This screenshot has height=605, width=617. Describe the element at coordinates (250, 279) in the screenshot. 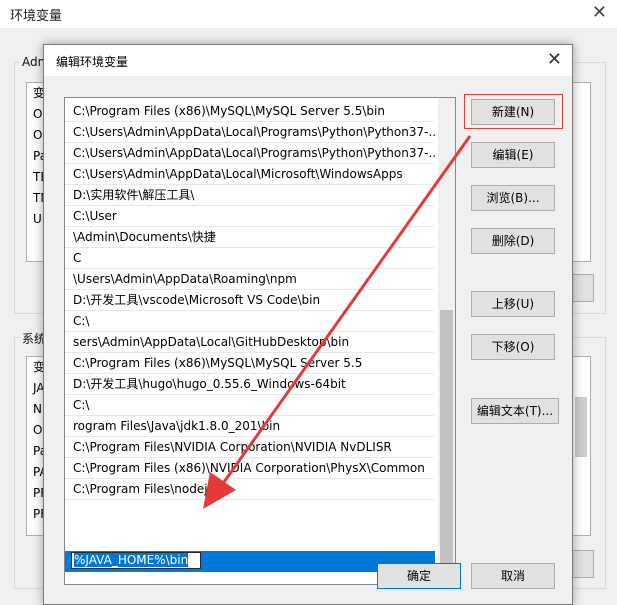

I see `path-row: \Users\Admin\AppData\Roaming\npm` at that location.